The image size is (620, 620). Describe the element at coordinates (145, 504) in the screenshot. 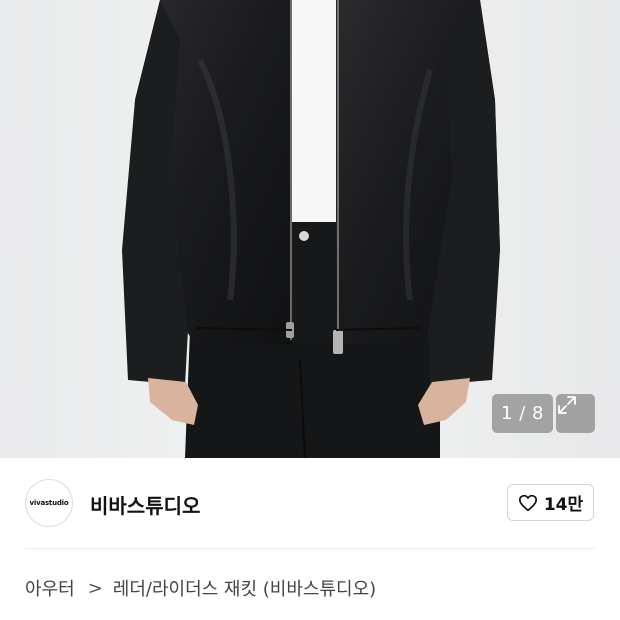

I see `brand-name: 비바스튜디오` at that location.